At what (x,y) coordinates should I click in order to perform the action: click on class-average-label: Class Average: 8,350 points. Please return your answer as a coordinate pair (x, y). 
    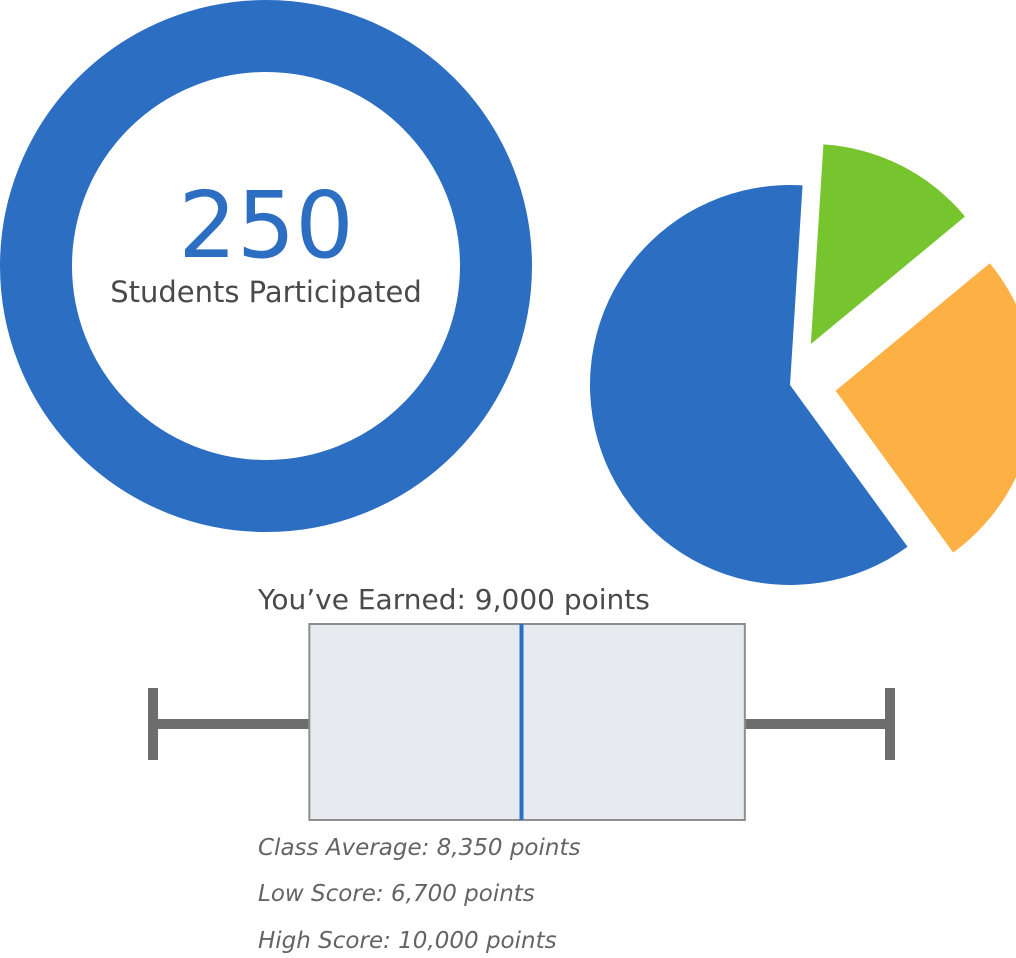
    Looking at the image, I should click on (419, 848).